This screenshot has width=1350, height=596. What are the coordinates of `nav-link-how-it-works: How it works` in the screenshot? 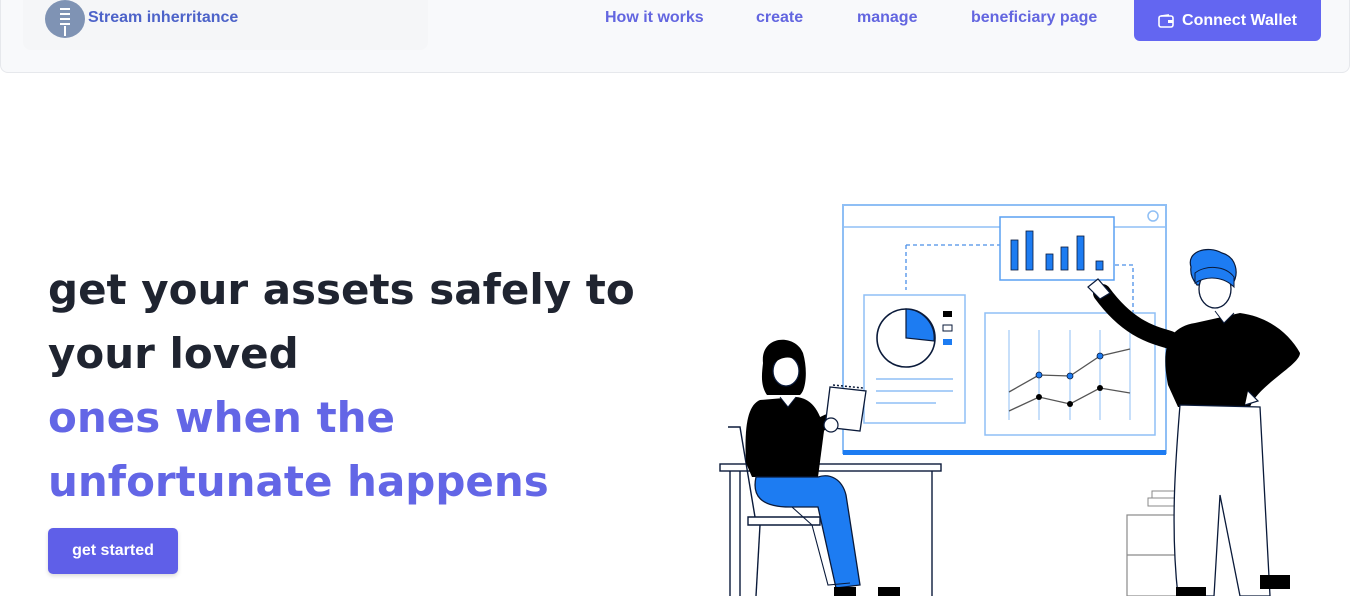 It's located at (654, 18).